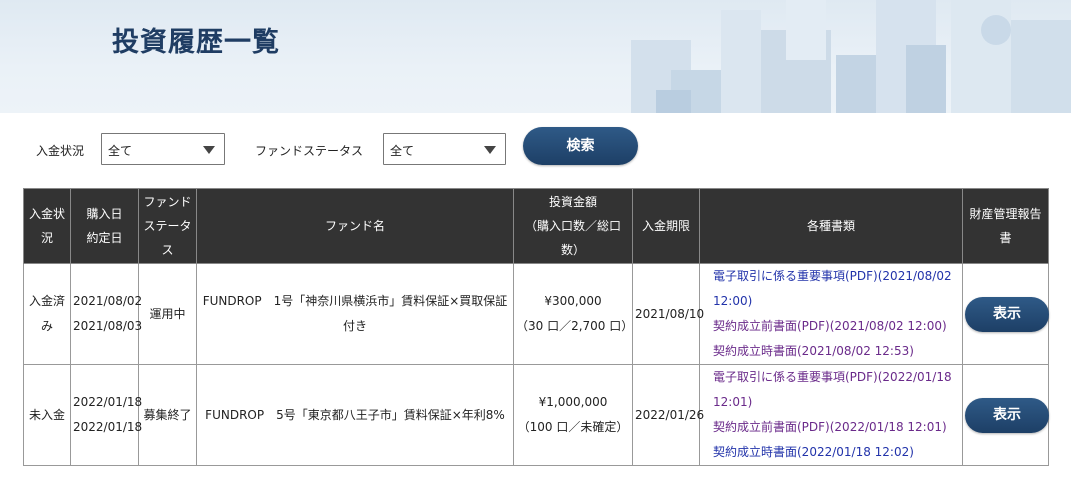 The width and height of the screenshot is (1071, 480). What do you see at coordinates (355, 226) in the screenshot?
I see `header-fund-name: ファンド名` at bounding box center [355, 226].